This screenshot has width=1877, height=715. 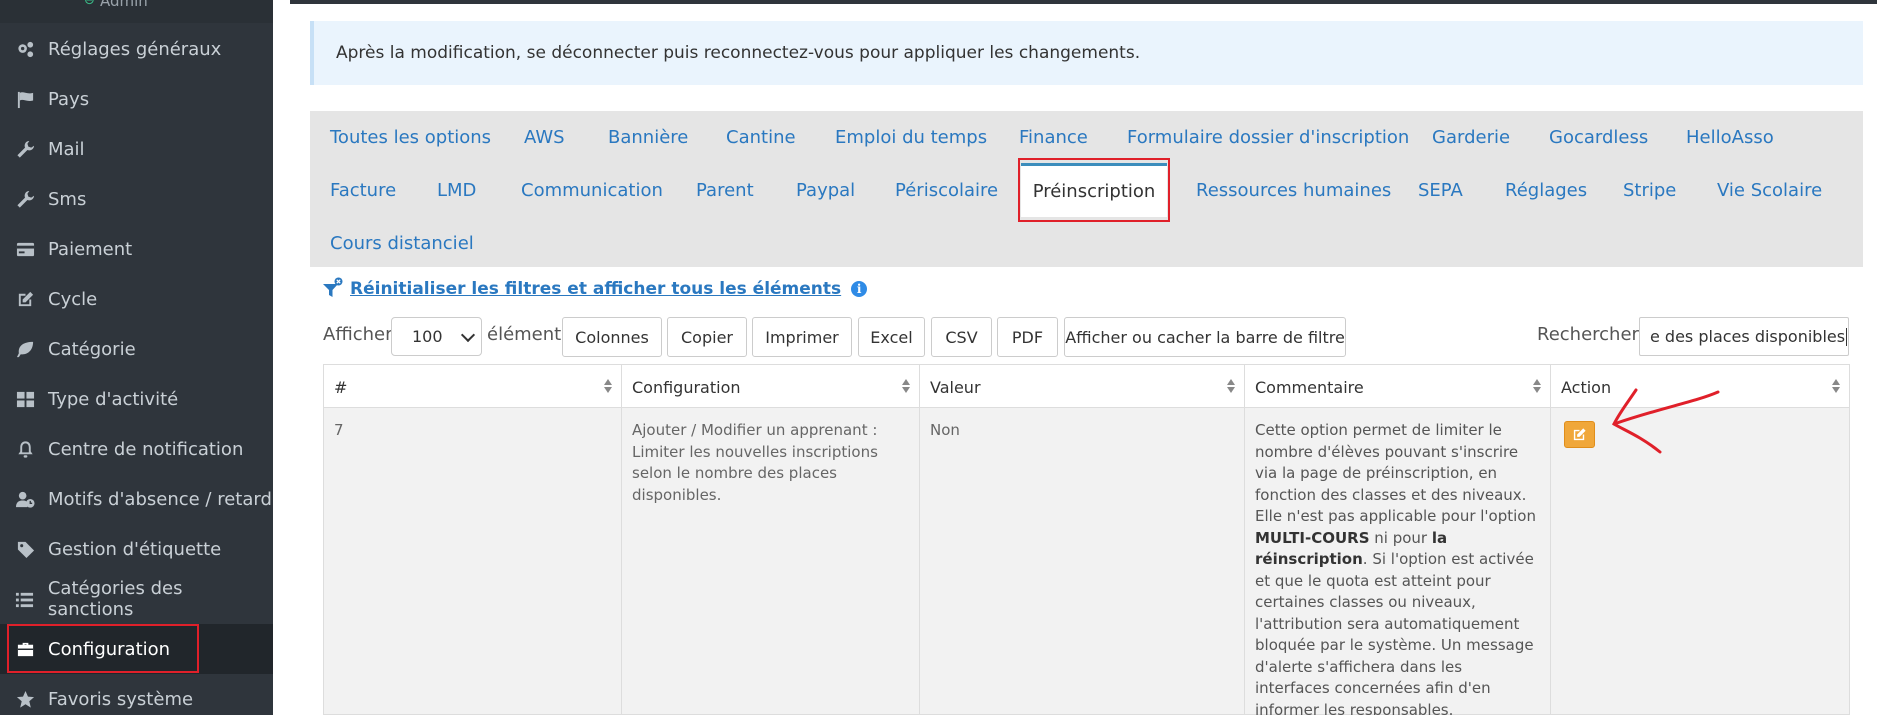 I want to click on search-input: e des places disponibles, so click(x=1744, y=336).